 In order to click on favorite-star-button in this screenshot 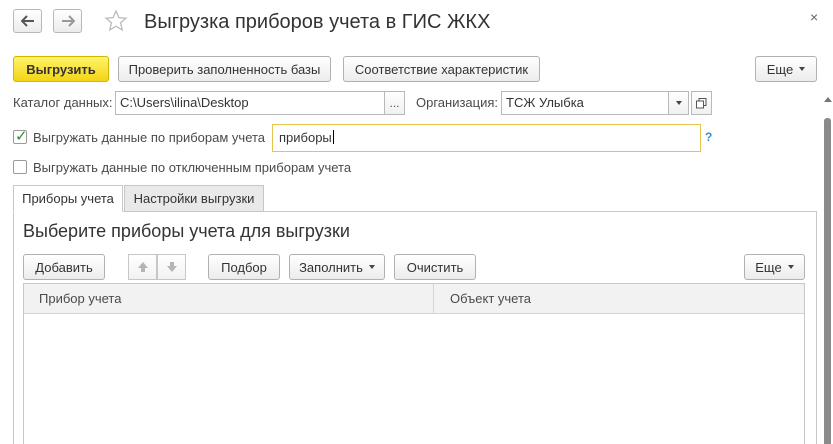, I will do `click(116, 22)`.